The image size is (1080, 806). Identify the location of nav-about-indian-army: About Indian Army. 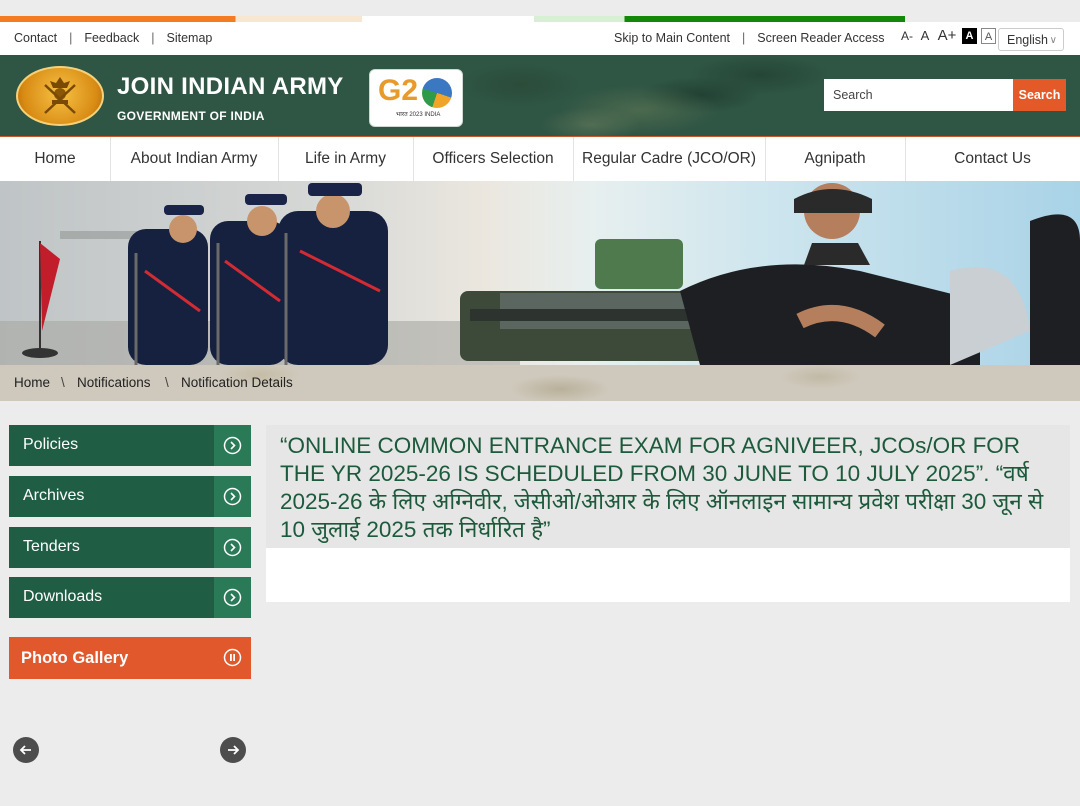
(194, 159).